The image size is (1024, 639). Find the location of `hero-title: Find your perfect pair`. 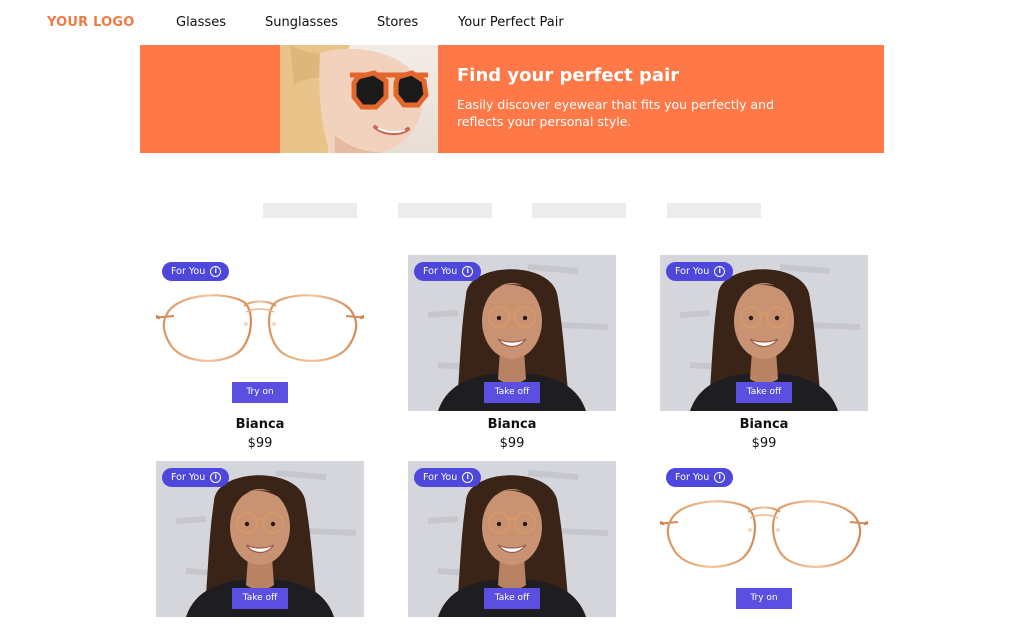

hero-title: Find your perfect pair is located at coordinates (568, 75).